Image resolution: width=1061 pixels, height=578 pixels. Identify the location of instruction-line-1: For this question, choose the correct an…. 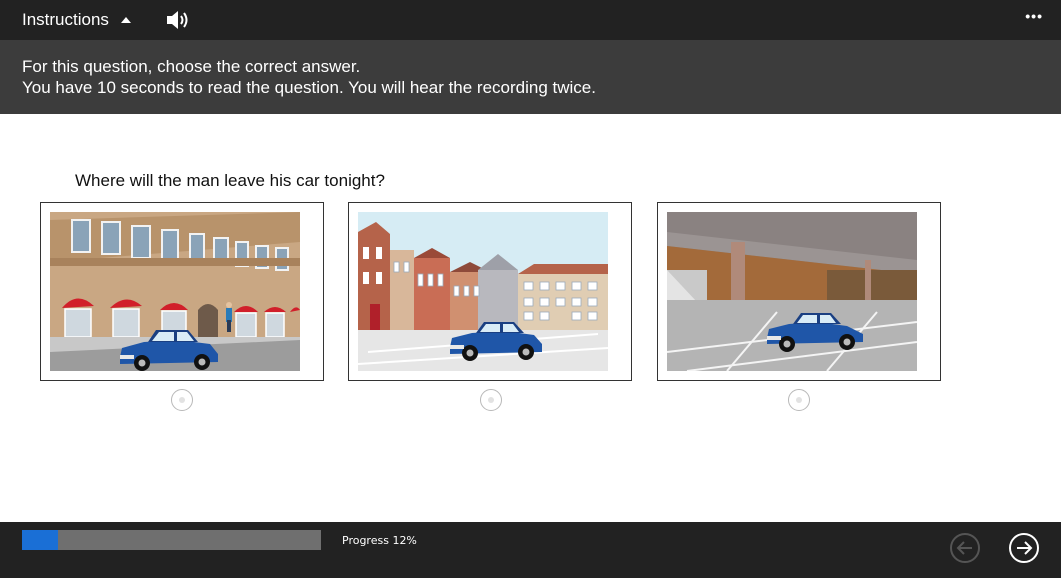
(191, 66).